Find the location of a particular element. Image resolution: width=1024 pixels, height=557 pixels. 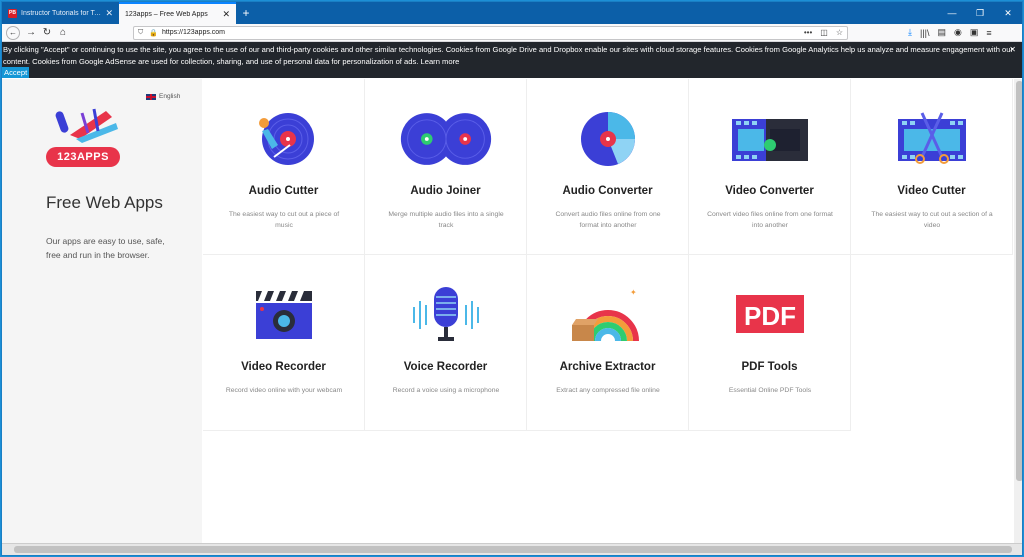

app-description: Record a voice using a microphone is located at coordinates (446, 390).